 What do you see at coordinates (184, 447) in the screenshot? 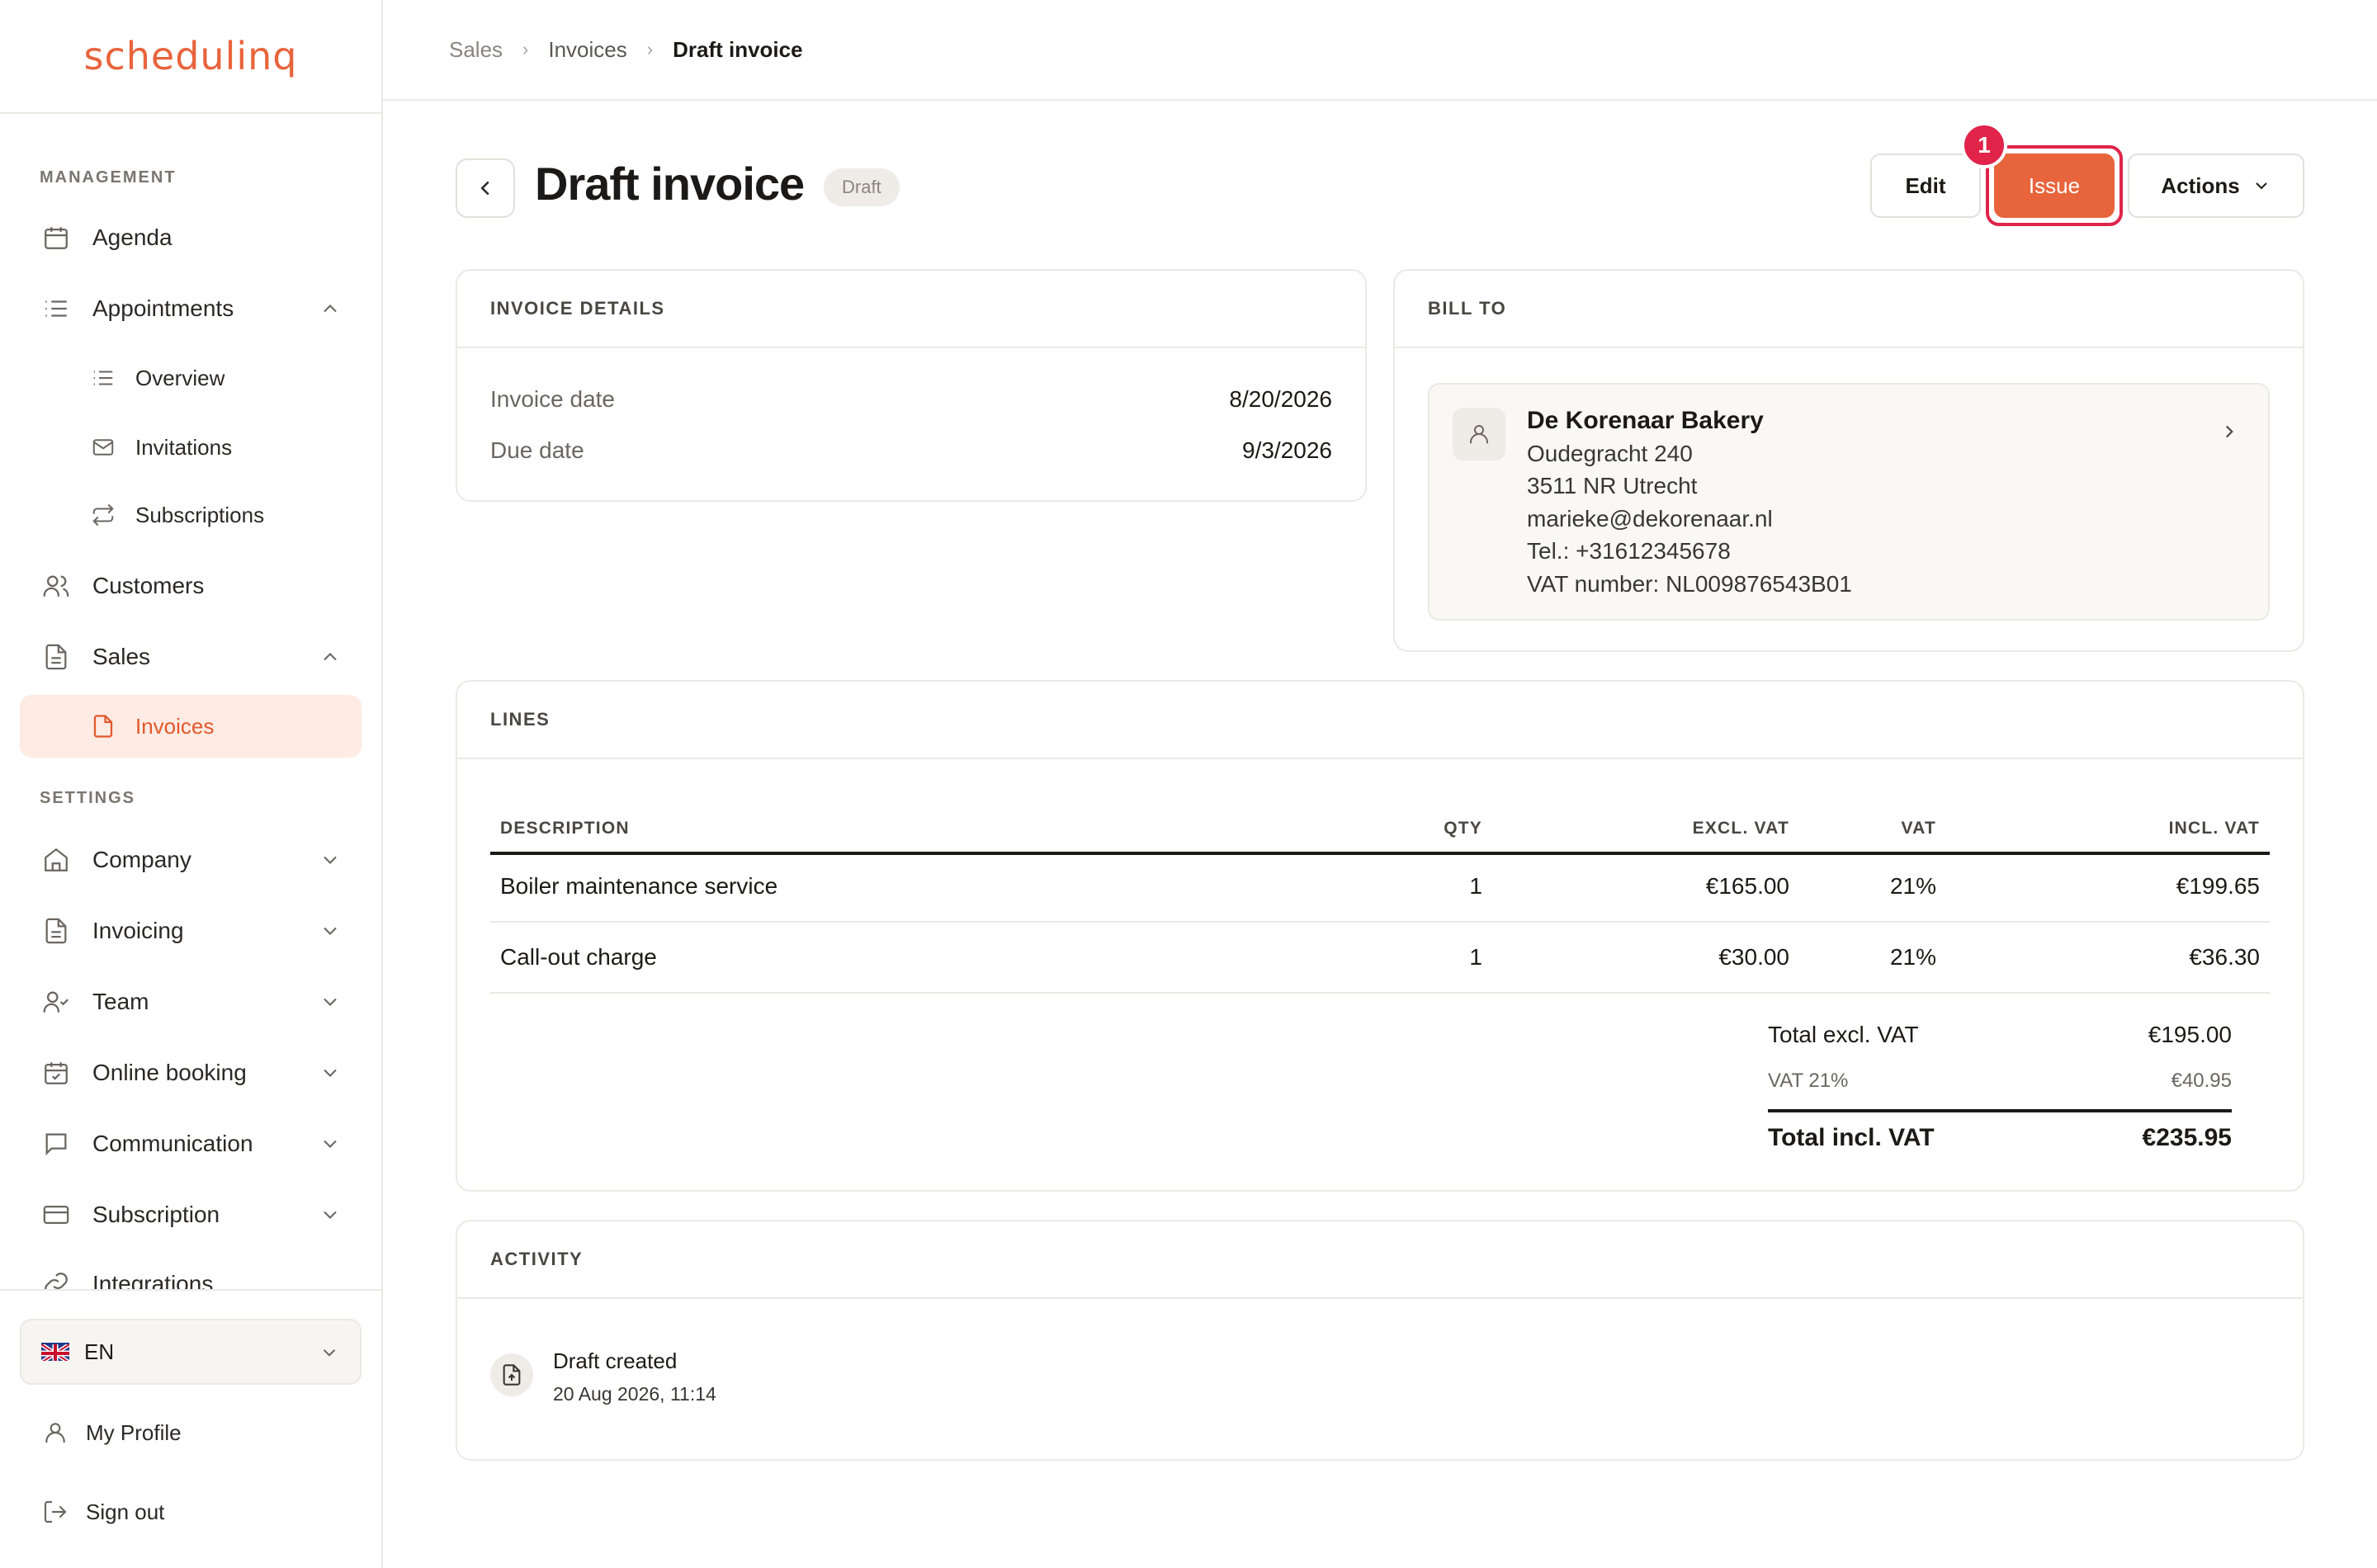
I see `sidebar-item-label: Invitations` at bounding box center [184, 447].